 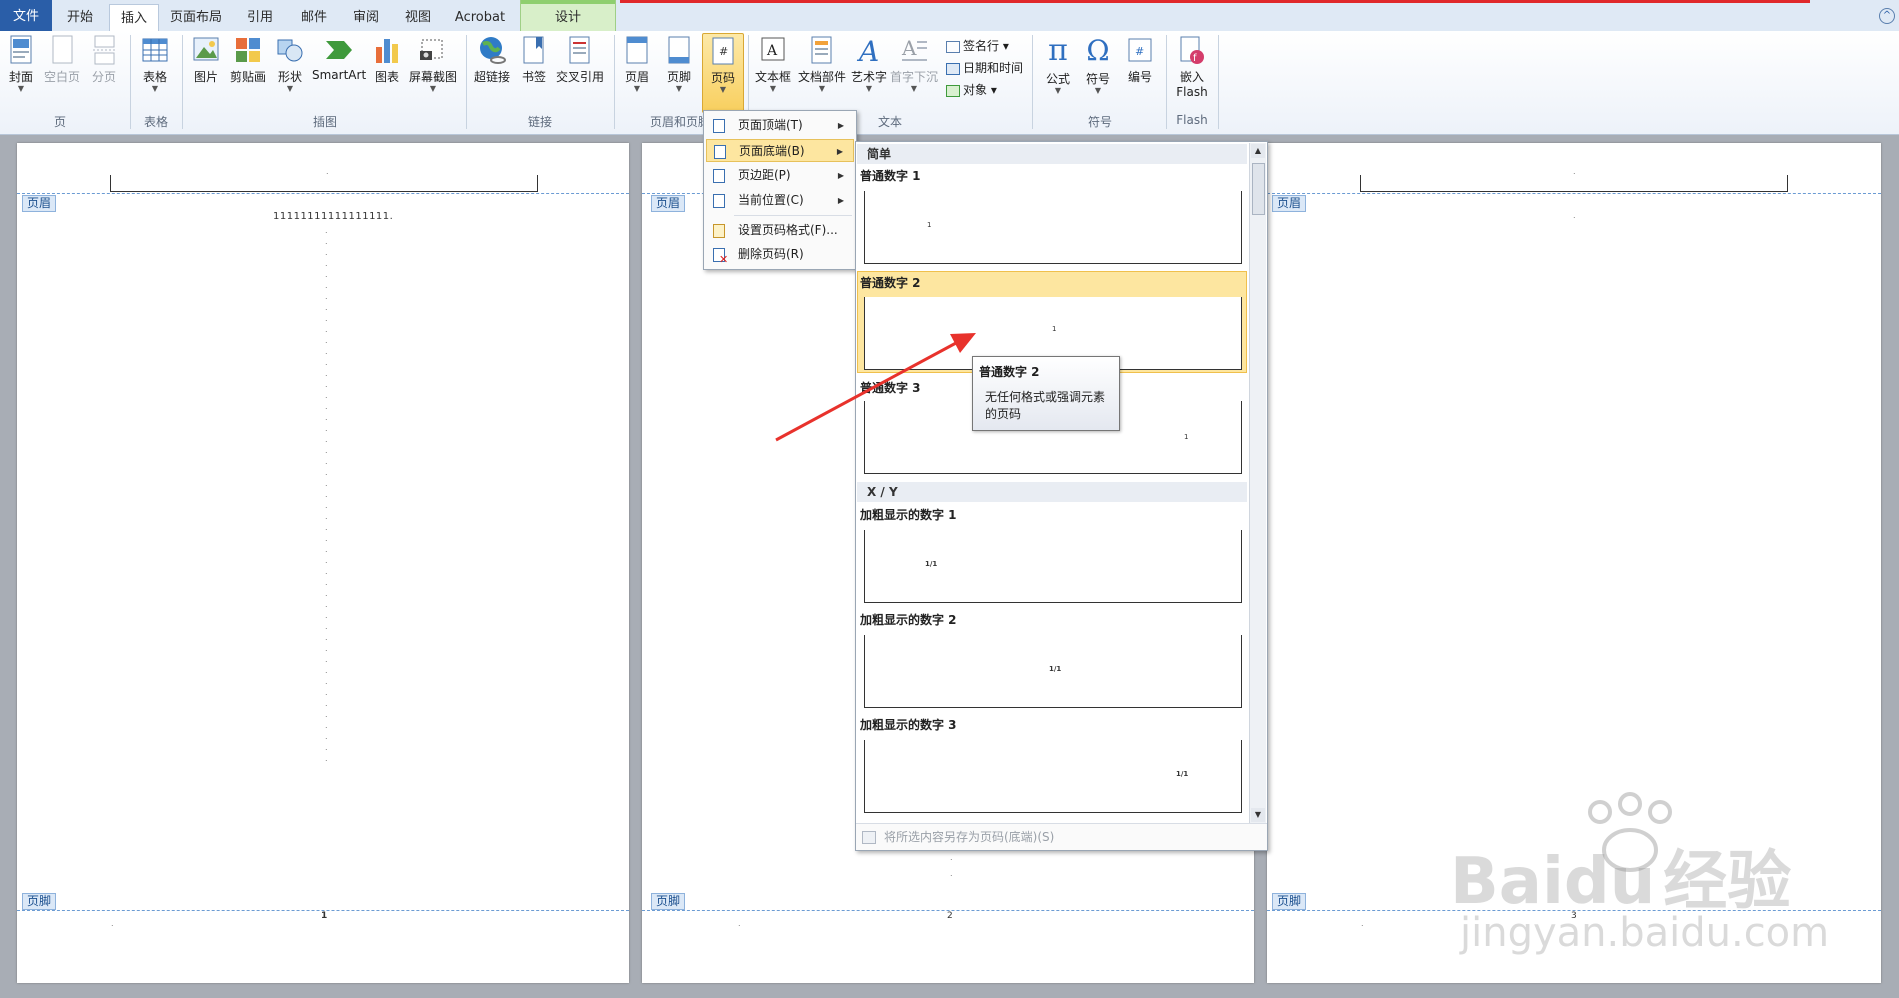 I want to click on blank-page-button: 空白页, so click(x=62, y=60).